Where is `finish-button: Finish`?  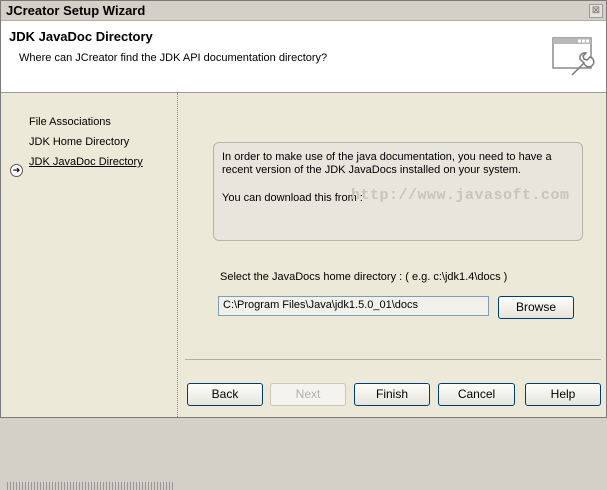 finish-button: Finish is located at coordinates (392, 394).